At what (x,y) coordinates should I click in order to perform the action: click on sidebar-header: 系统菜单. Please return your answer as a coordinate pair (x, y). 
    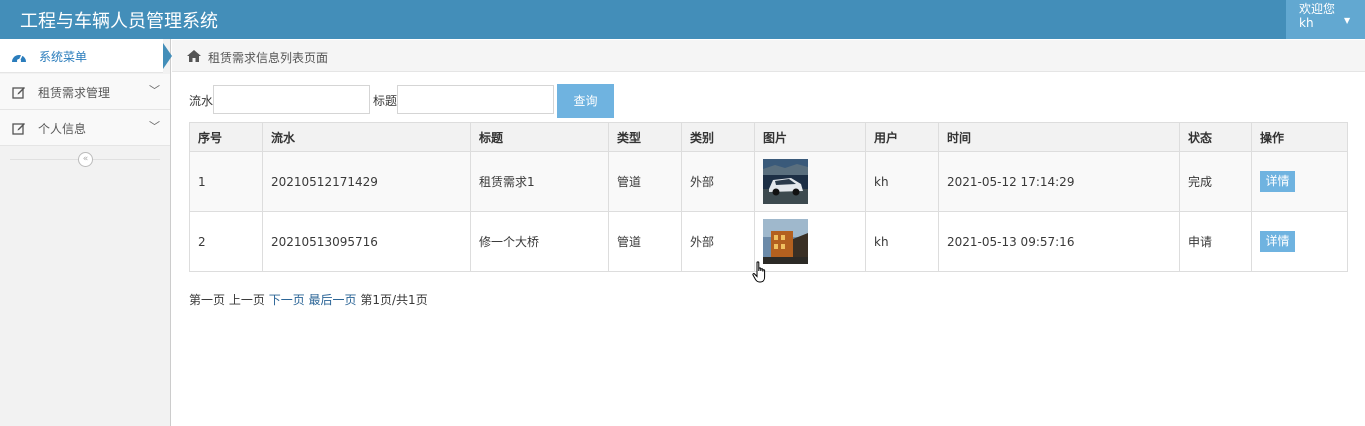
    Looking at the image, I should click on (86, 56).